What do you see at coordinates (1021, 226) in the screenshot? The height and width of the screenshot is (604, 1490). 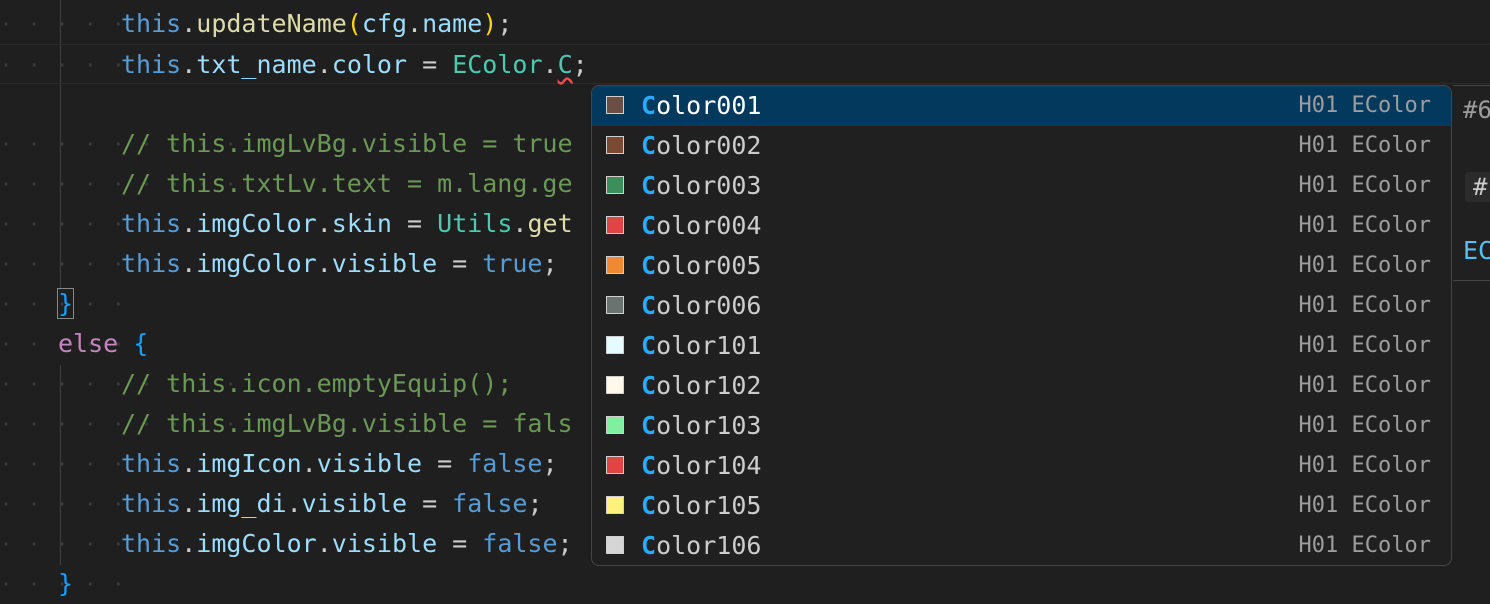 I see `suggest-item: Color004 H01 EColor` at bounding box center [1021, 226].